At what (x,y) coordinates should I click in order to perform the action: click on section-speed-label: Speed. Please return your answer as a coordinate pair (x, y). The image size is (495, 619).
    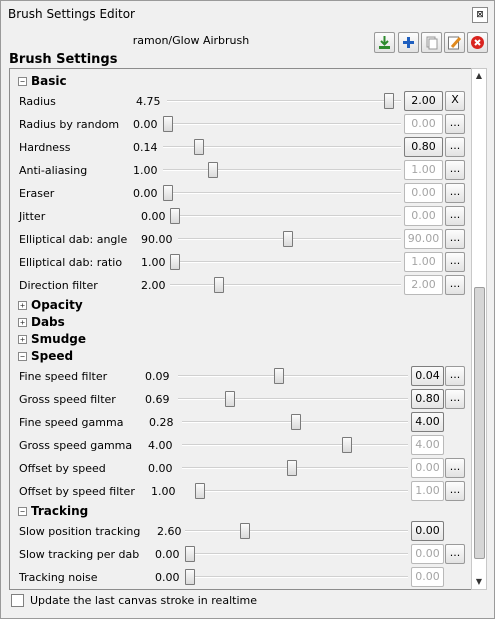
    Looking at the image, I should click on (52, 356).